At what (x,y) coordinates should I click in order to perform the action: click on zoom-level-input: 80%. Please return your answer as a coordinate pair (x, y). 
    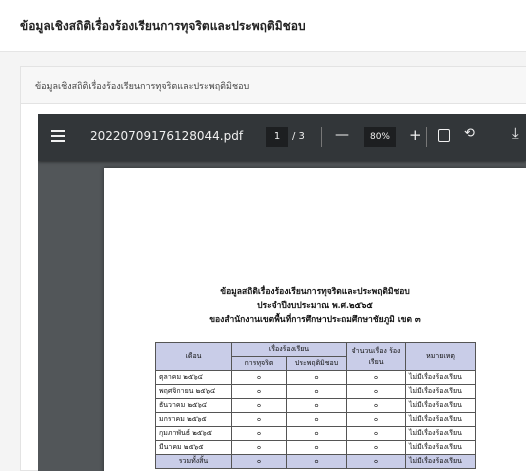
    Looking at the image, I should click on (380, 137).